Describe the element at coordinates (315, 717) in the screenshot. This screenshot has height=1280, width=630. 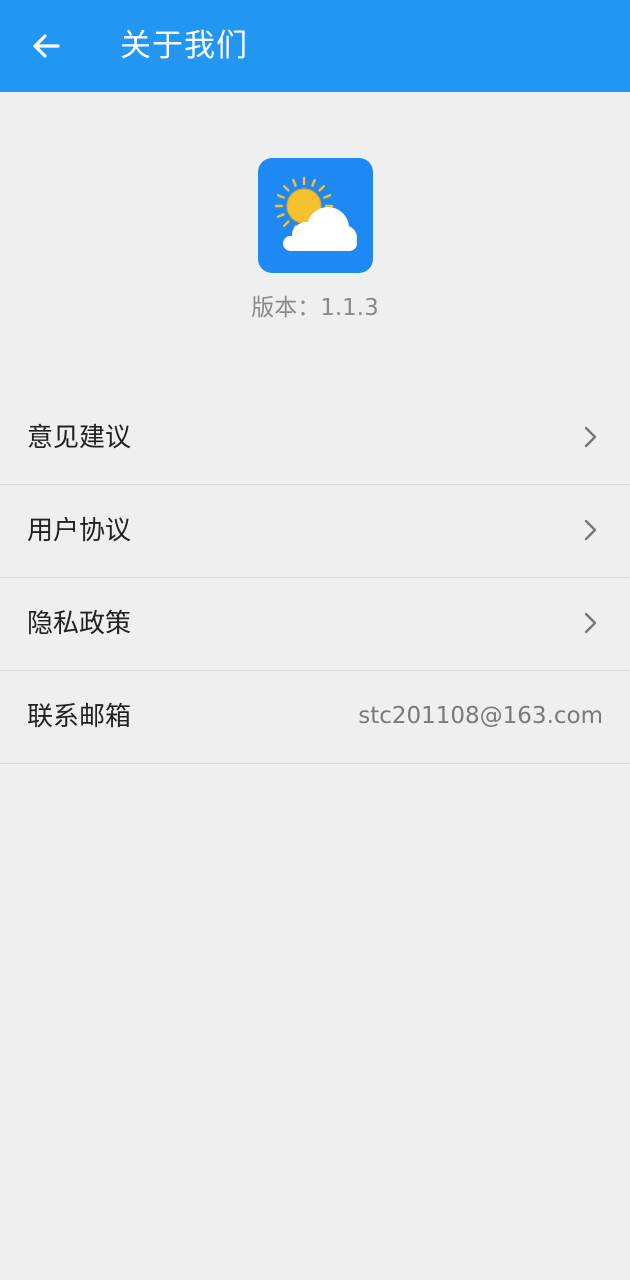
I see `menu-item-contact-email: 联系邮箱 stc201108@163.com` at that location.